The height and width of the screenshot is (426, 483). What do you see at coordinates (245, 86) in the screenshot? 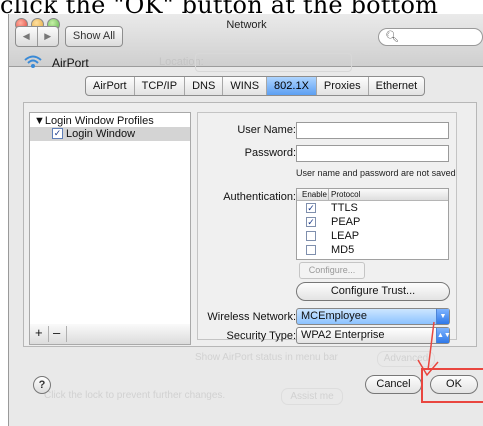
I see `tab-wins: WINS` at bounding box center [245, 86].